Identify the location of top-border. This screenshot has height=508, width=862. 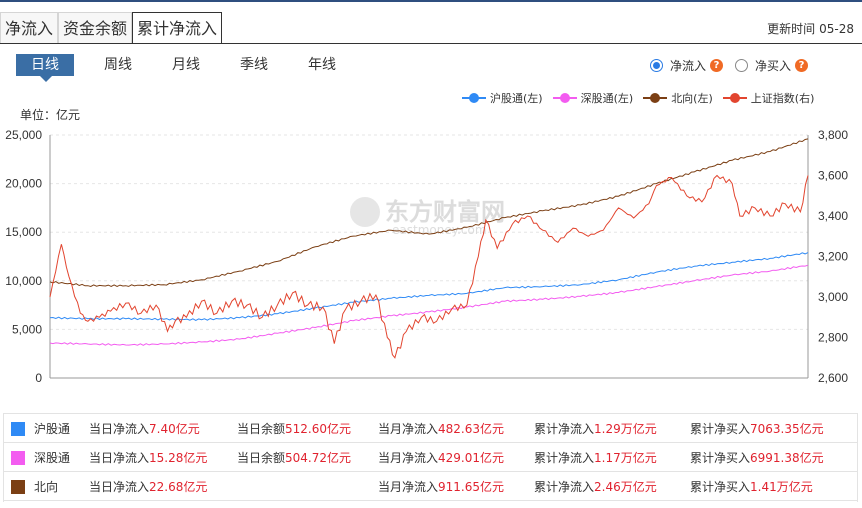
(431, 1).